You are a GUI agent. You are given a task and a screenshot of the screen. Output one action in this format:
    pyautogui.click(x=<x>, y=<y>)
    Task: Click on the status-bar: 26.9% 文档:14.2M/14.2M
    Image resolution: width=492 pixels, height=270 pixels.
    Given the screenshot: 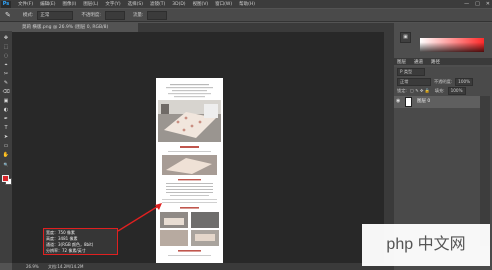 What is the action you would take?
    pyautogui.click(x=198, y=266)
    